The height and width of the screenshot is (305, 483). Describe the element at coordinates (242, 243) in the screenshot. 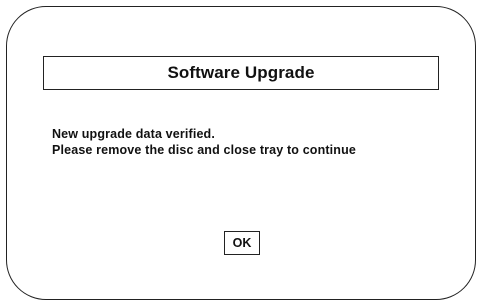

I see `ok-button: OK` at that location.